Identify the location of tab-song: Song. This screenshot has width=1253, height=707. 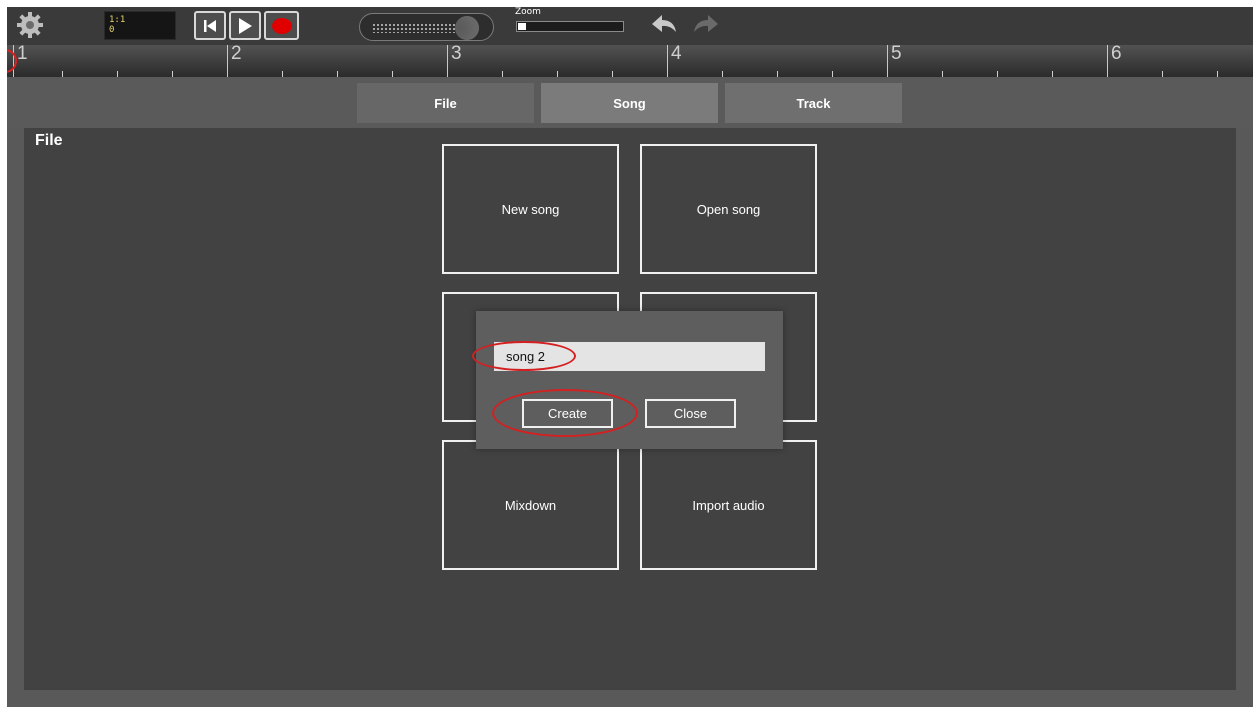
(629, 103).